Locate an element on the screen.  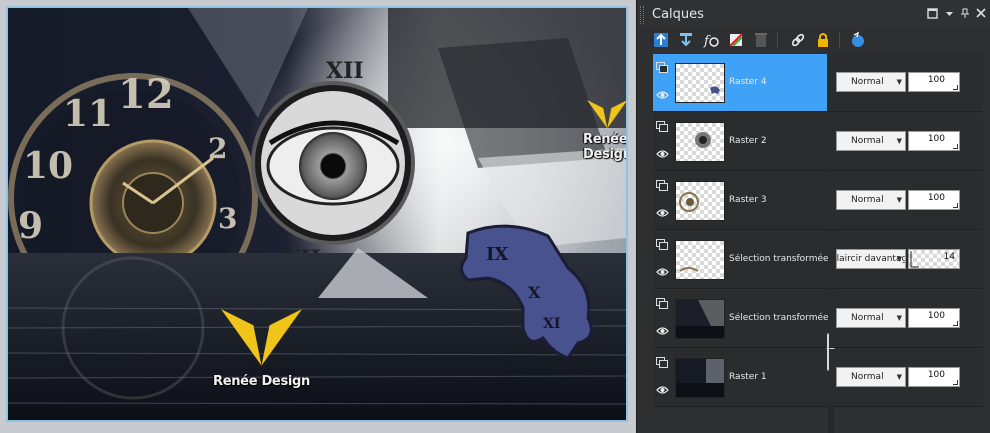
link-layer-icon is located at coordinates (798, 40).